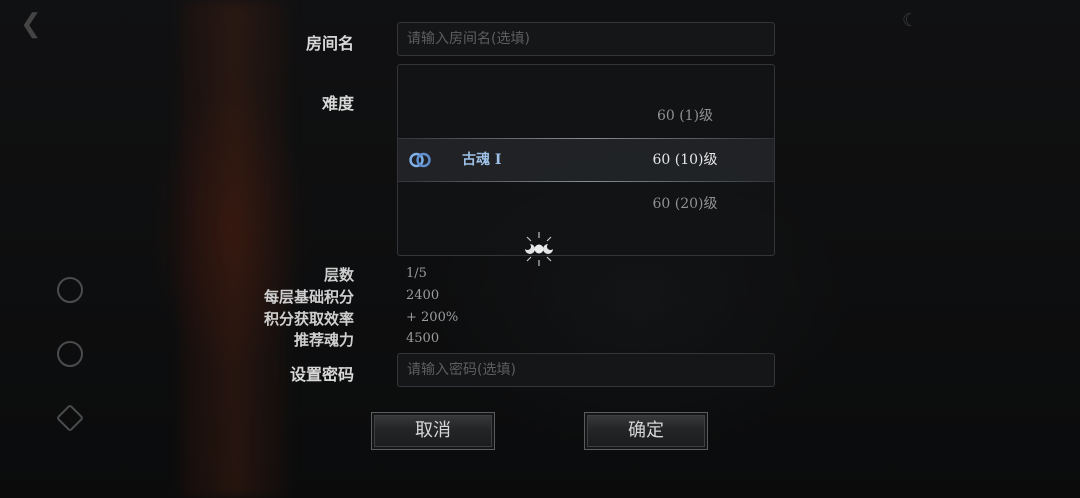  I want to click on chat-icon, so click(70, 290).